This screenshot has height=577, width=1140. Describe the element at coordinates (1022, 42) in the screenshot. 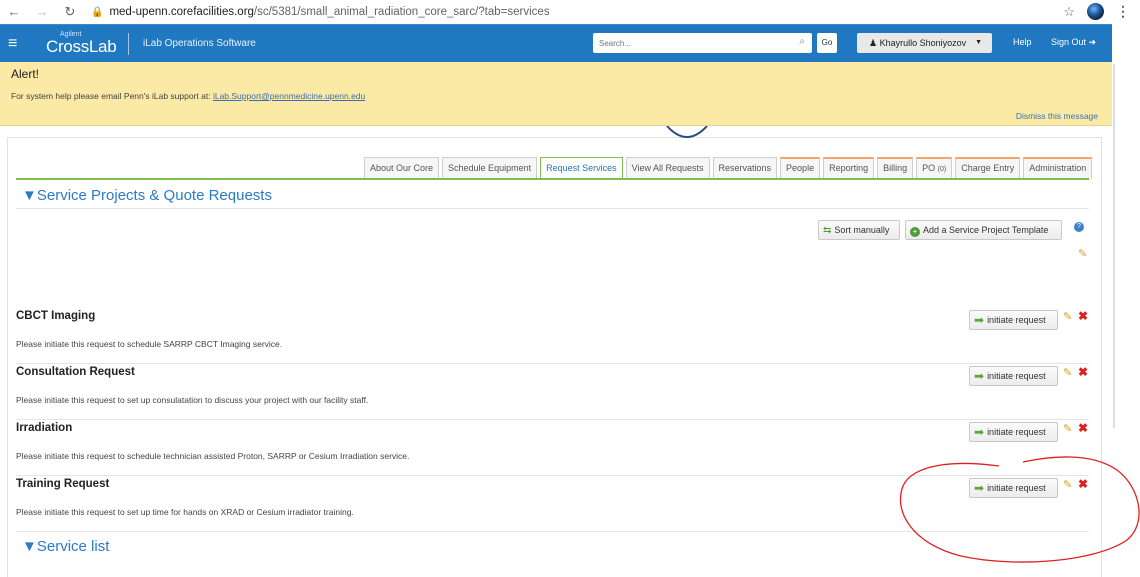

I see `help-link: Help` at that location.